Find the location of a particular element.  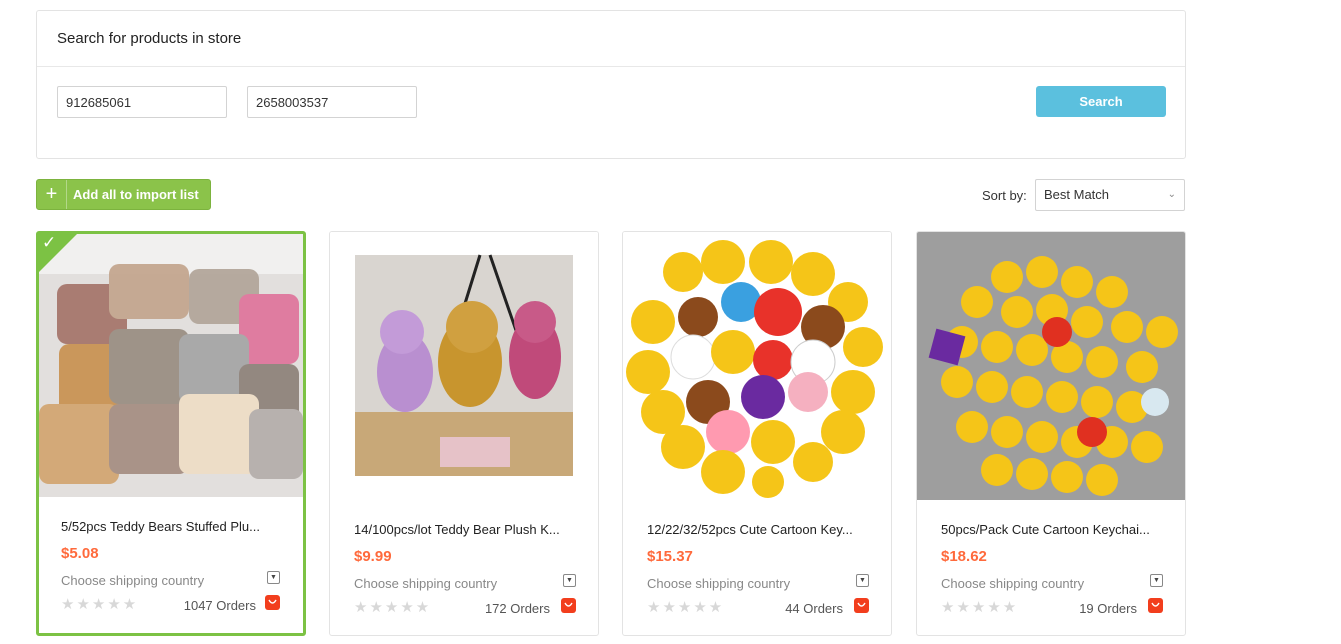

order-count: 172 Orders is located at coordinates (517, 608).